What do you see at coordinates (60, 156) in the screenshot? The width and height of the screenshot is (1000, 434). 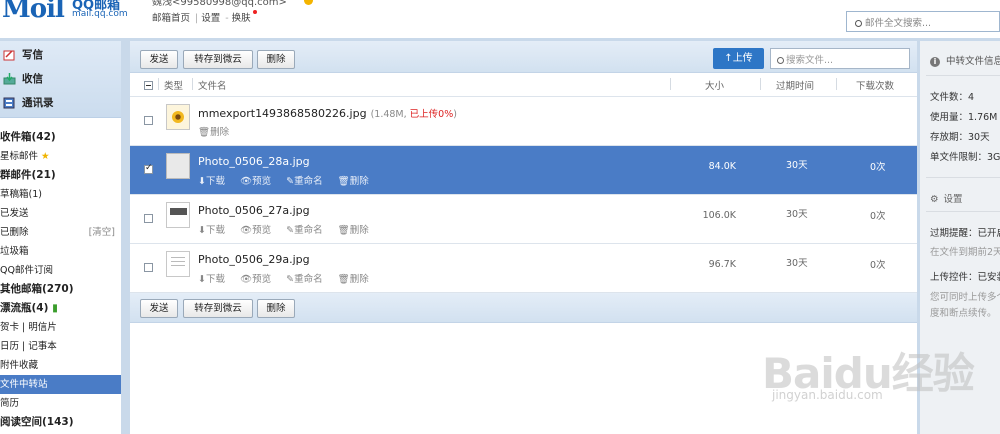 I see `folder-starred: 星标邮件 ★` at bounding box center [60, 156].